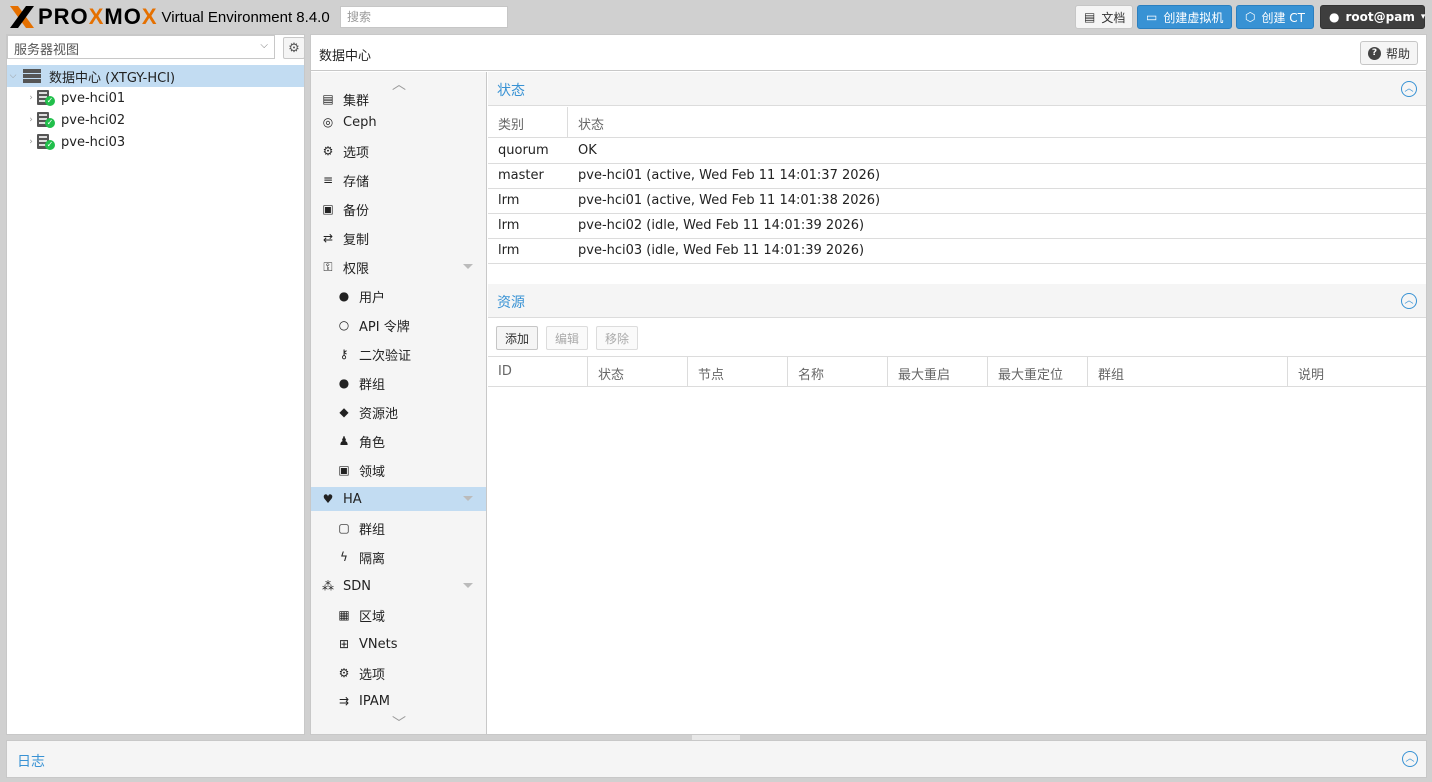 The height and width of the screenshot is (782, 1432). What do you see at coordinates (398, 122) in the screenshot?
I see `nav-item-ceph: ◎ Ceph` at bounding box center [398, 122].